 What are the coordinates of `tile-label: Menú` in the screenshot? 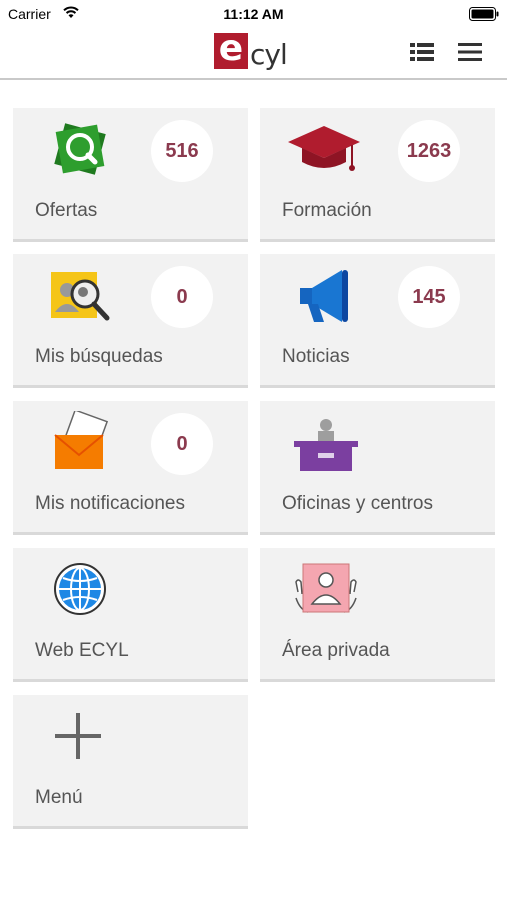 It's located at (59, 797).